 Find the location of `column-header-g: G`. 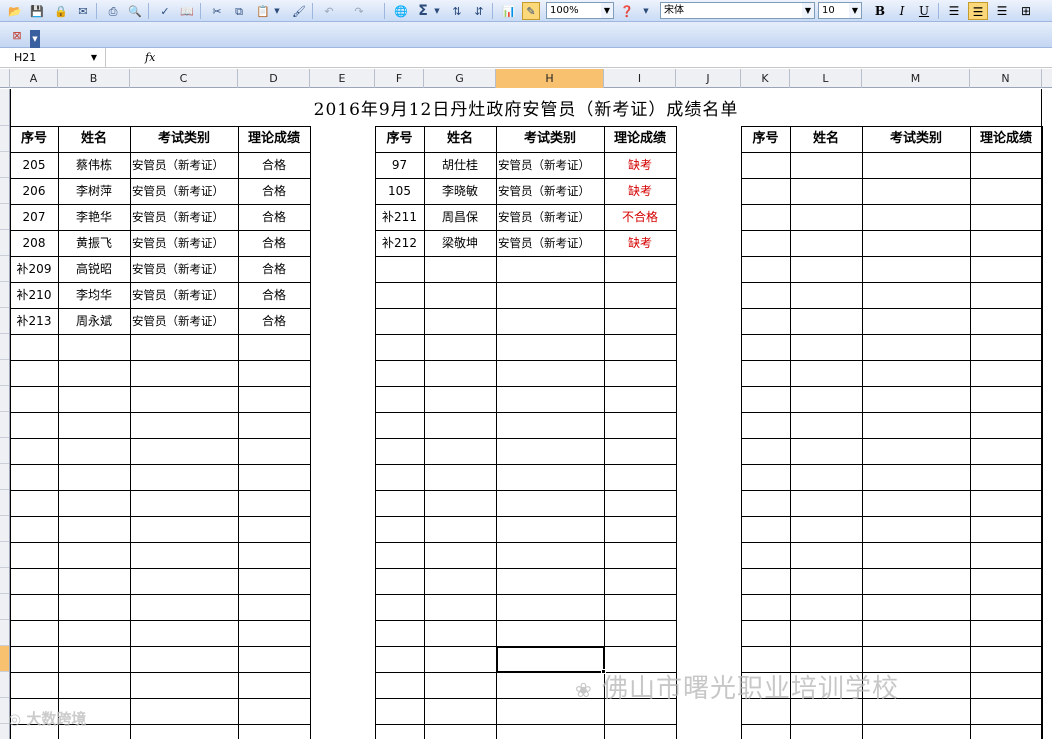

column-header-g: G is located at coordinates (460, 78).